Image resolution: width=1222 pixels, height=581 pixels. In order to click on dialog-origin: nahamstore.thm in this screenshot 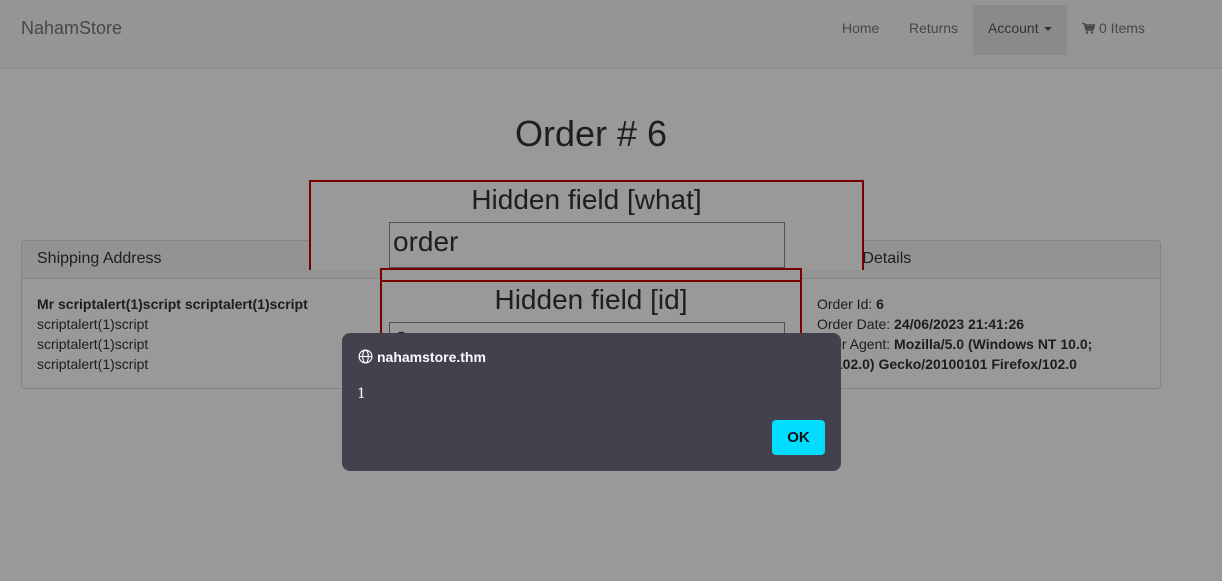, I will do `click(422, 357)`.